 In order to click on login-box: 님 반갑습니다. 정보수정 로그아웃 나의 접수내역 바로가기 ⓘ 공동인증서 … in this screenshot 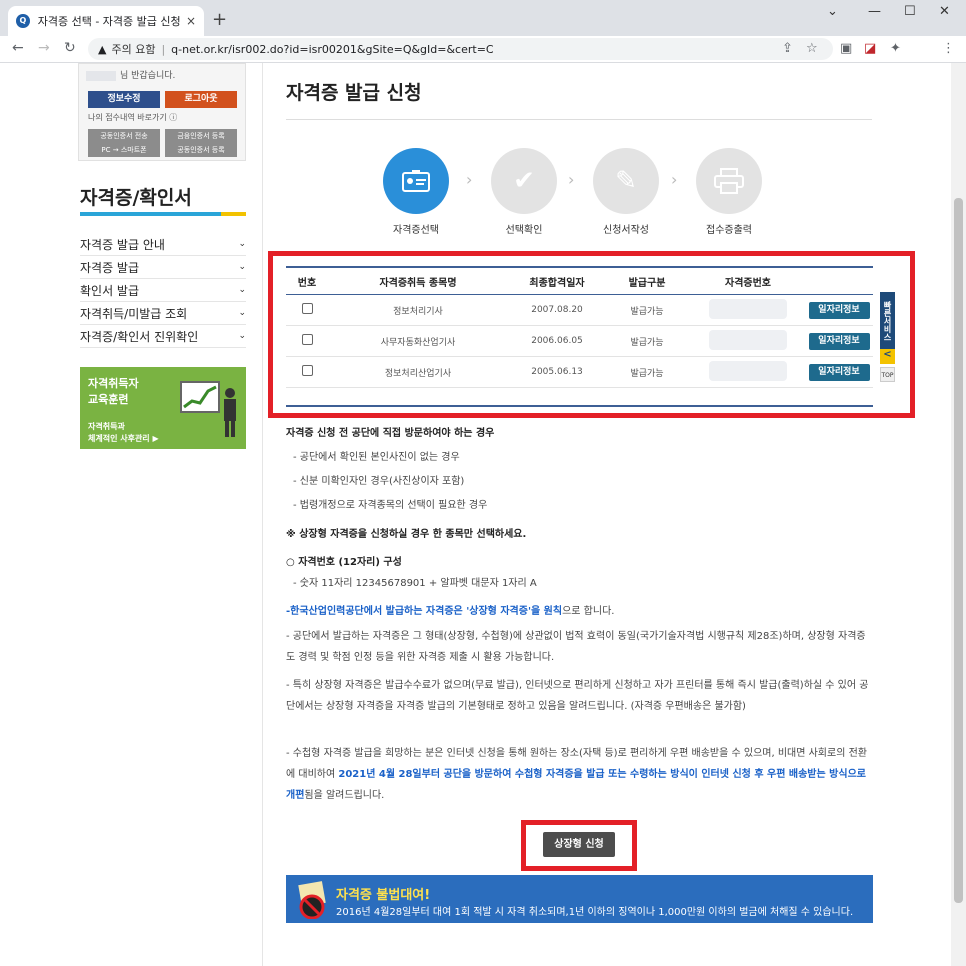, I will do `click(162, 112)`.